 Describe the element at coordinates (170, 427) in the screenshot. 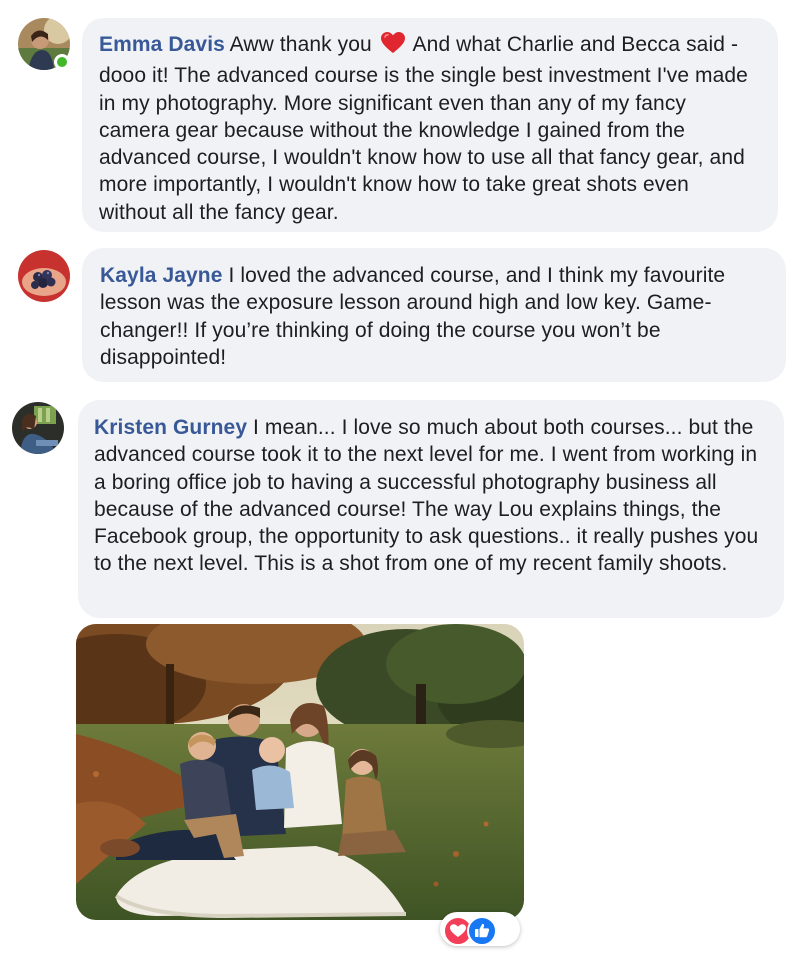

I see `comment-author-name: Kristen Gurney` at that location.